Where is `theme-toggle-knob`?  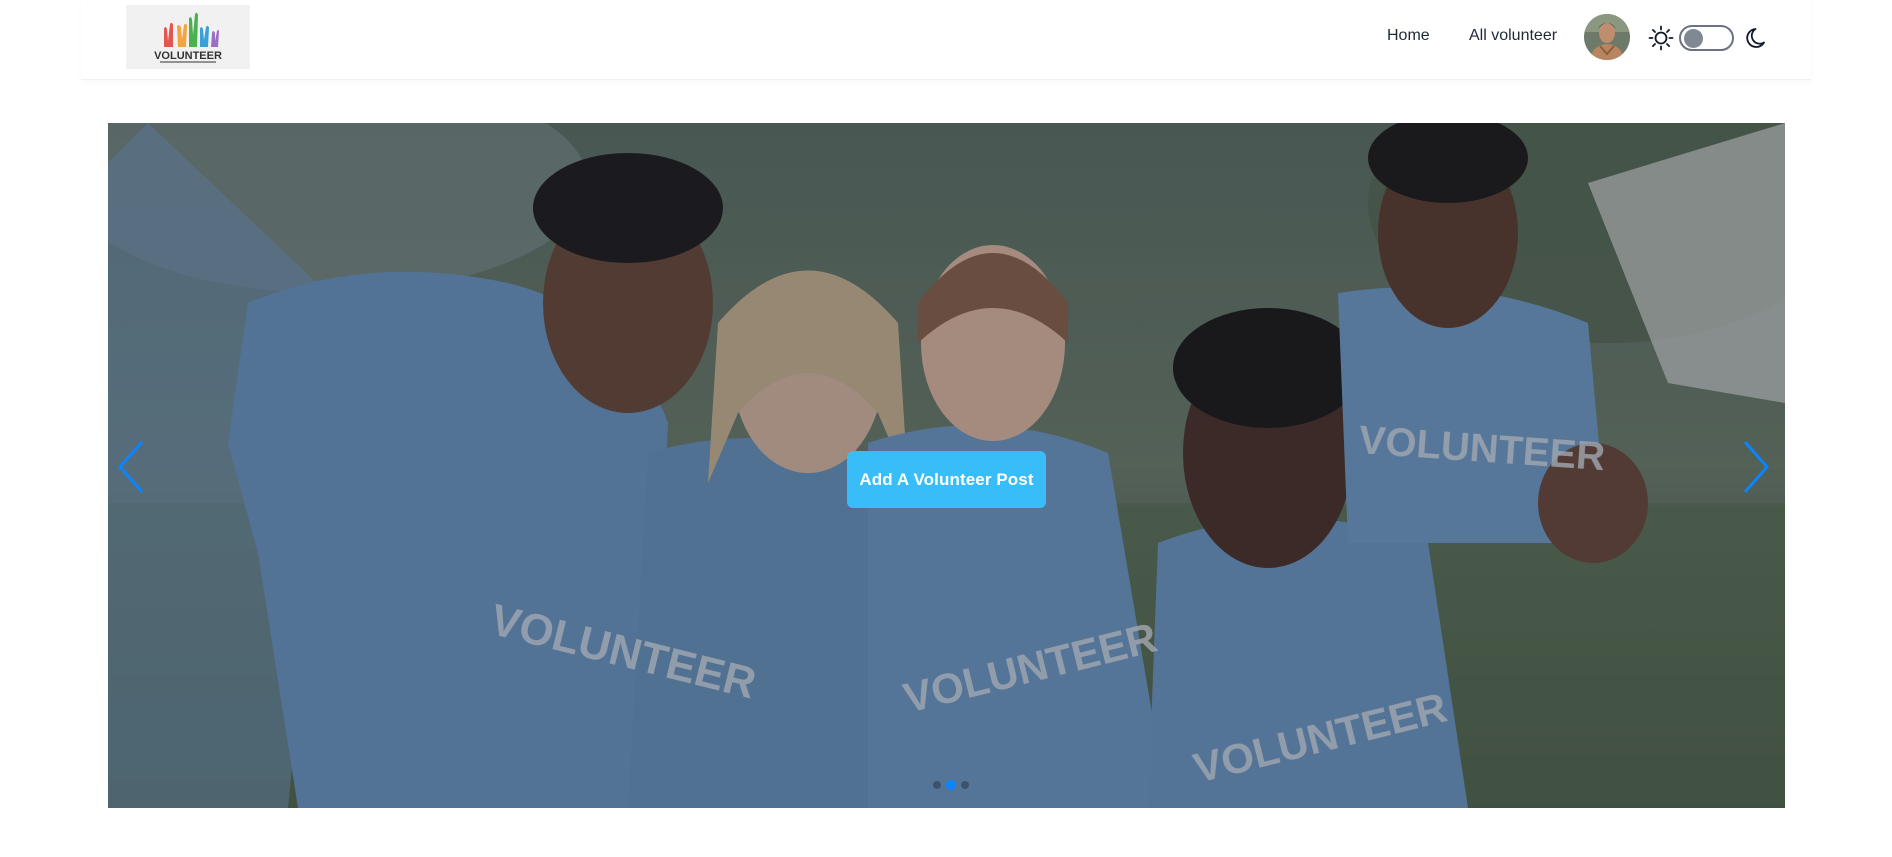 theme-toggle-knob is located at coordinates (1693, 38).